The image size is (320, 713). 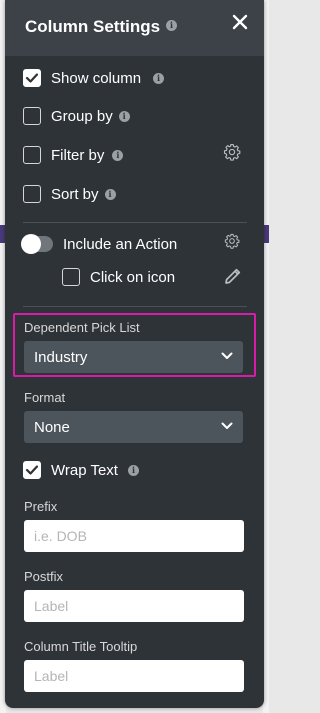 What do you see at coordinates (233, 276) in the screenshot?
I see `pencil-icon` at bounding box center [233, 276].